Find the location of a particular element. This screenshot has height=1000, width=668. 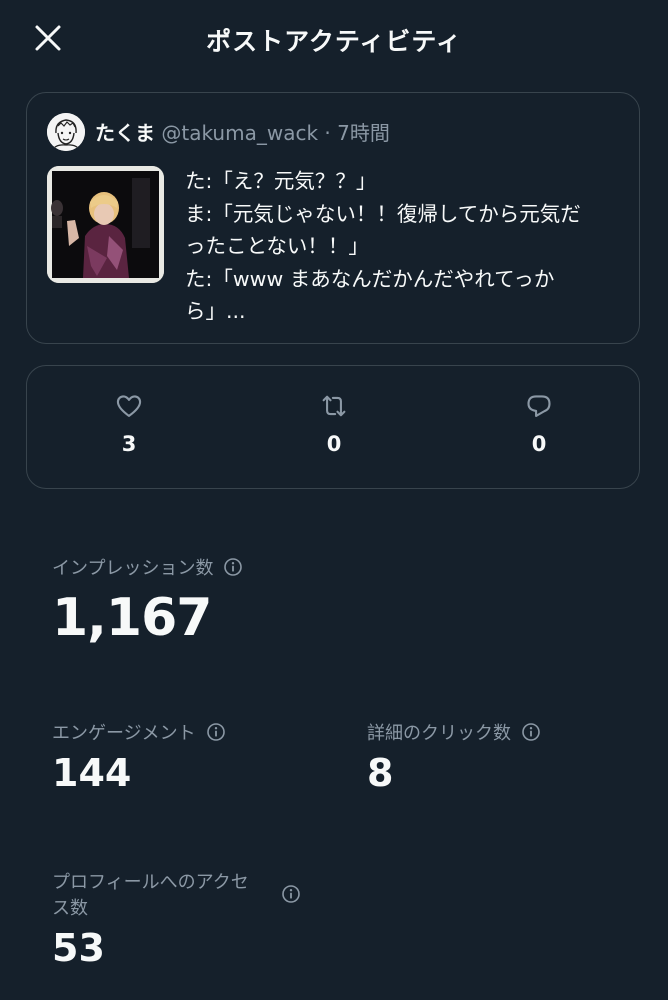

post-author-line: たくま @takuma_wack · 7時間 is located at coordinates (242, 131).